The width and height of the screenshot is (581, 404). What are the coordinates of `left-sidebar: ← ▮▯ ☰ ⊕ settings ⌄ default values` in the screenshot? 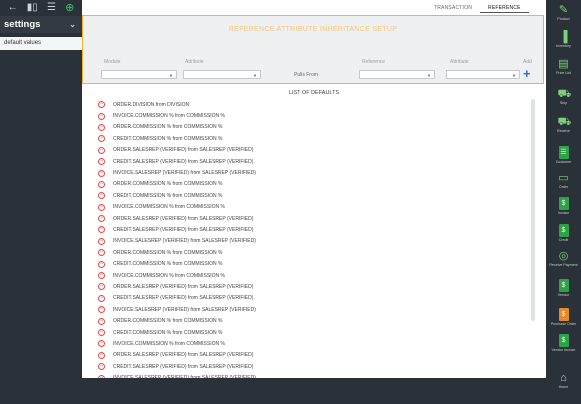 It's located at (41, 202).